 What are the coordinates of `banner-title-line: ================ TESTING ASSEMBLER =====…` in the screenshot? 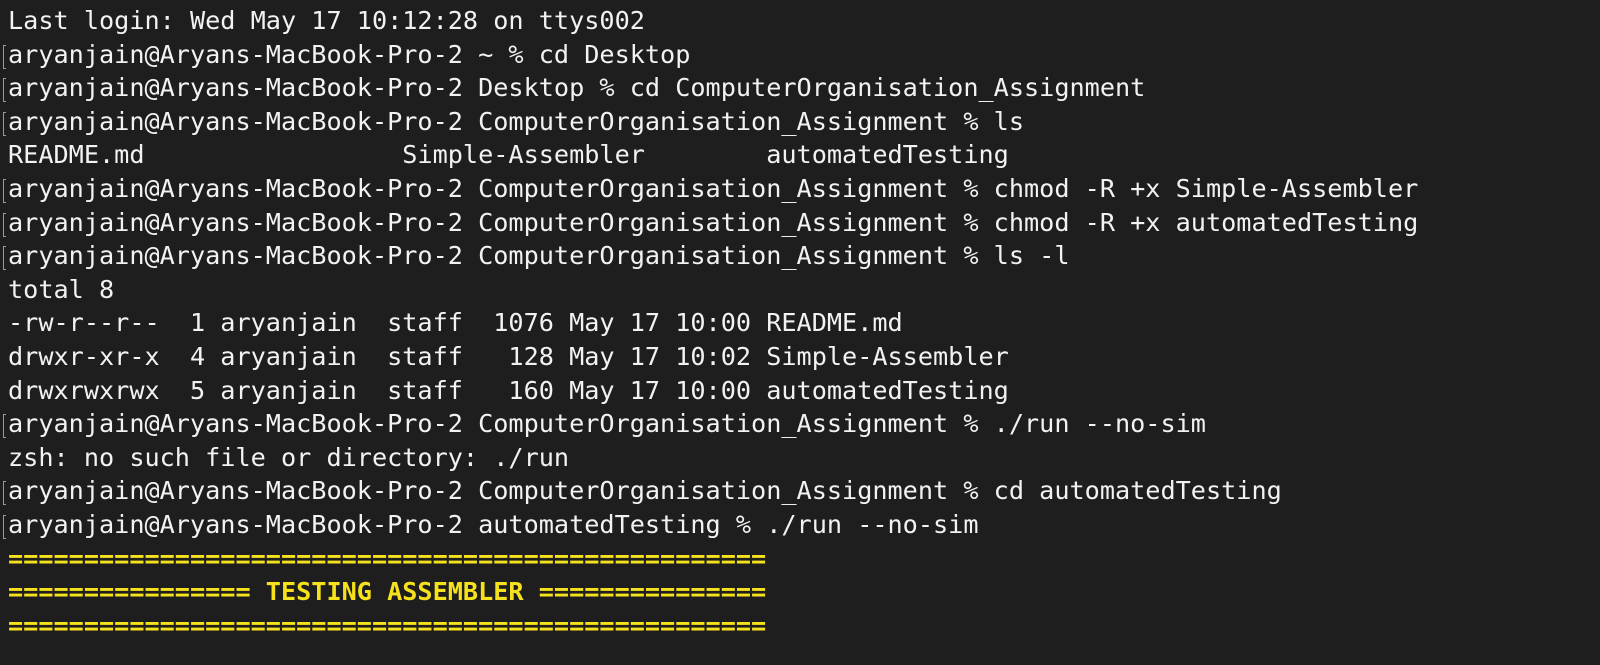 It's located at (387, 592).